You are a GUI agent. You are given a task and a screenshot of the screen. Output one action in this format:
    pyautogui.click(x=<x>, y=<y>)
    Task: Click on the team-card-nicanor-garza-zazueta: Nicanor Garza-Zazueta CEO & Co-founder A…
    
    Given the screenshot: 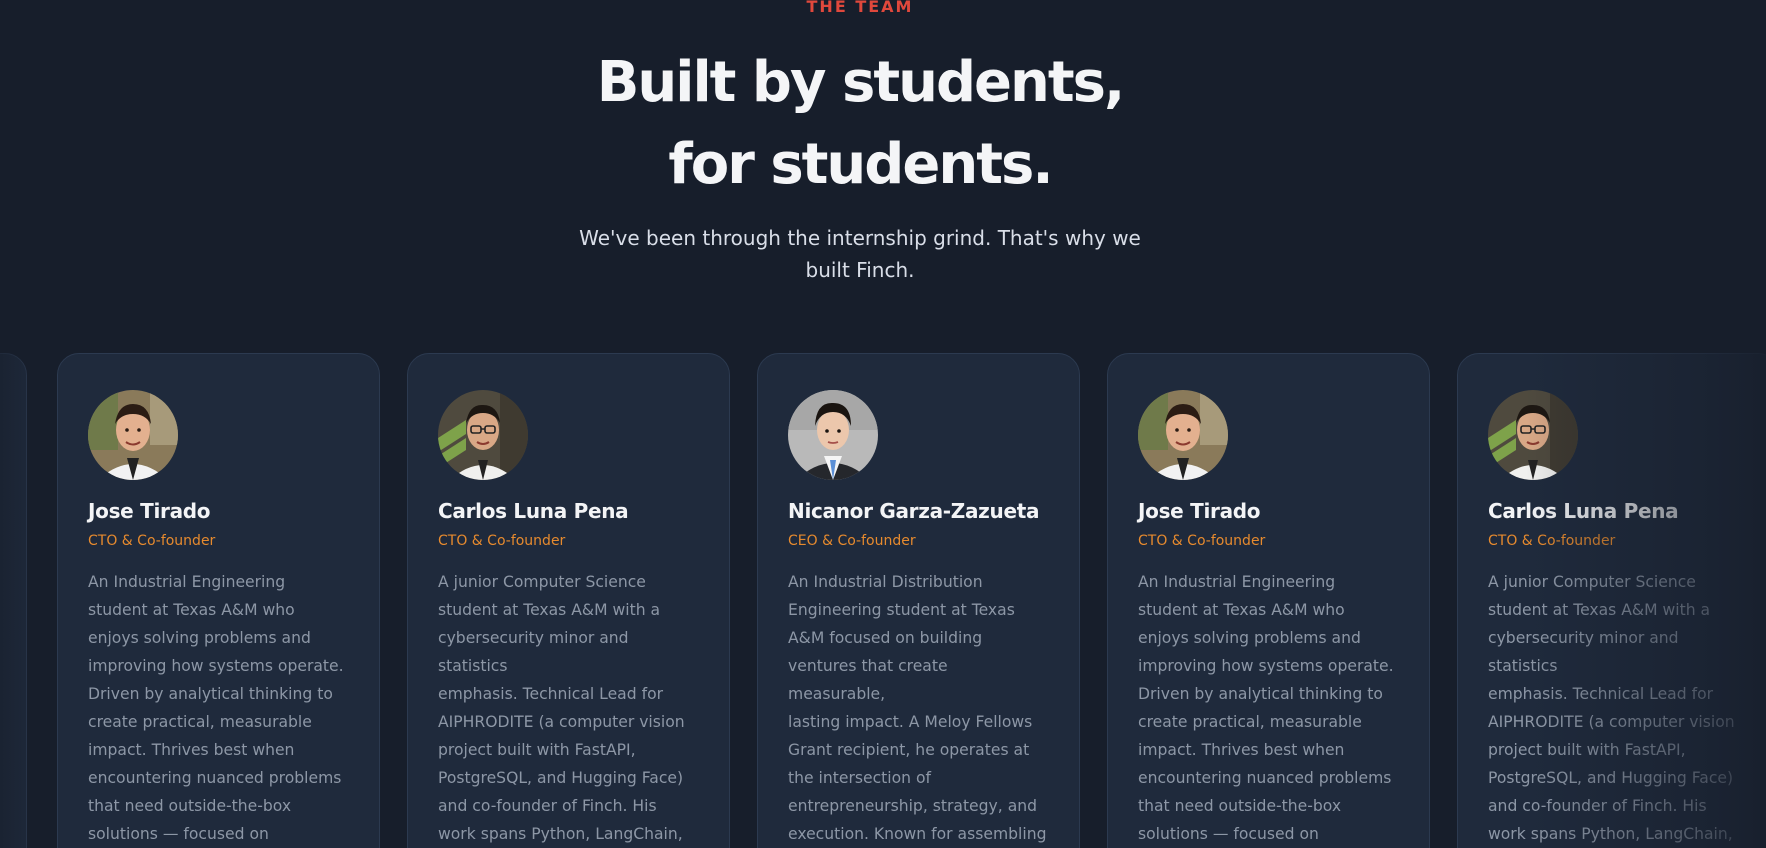 What is the action you would take?
    pyautogui.click(x=918, y=600)
    